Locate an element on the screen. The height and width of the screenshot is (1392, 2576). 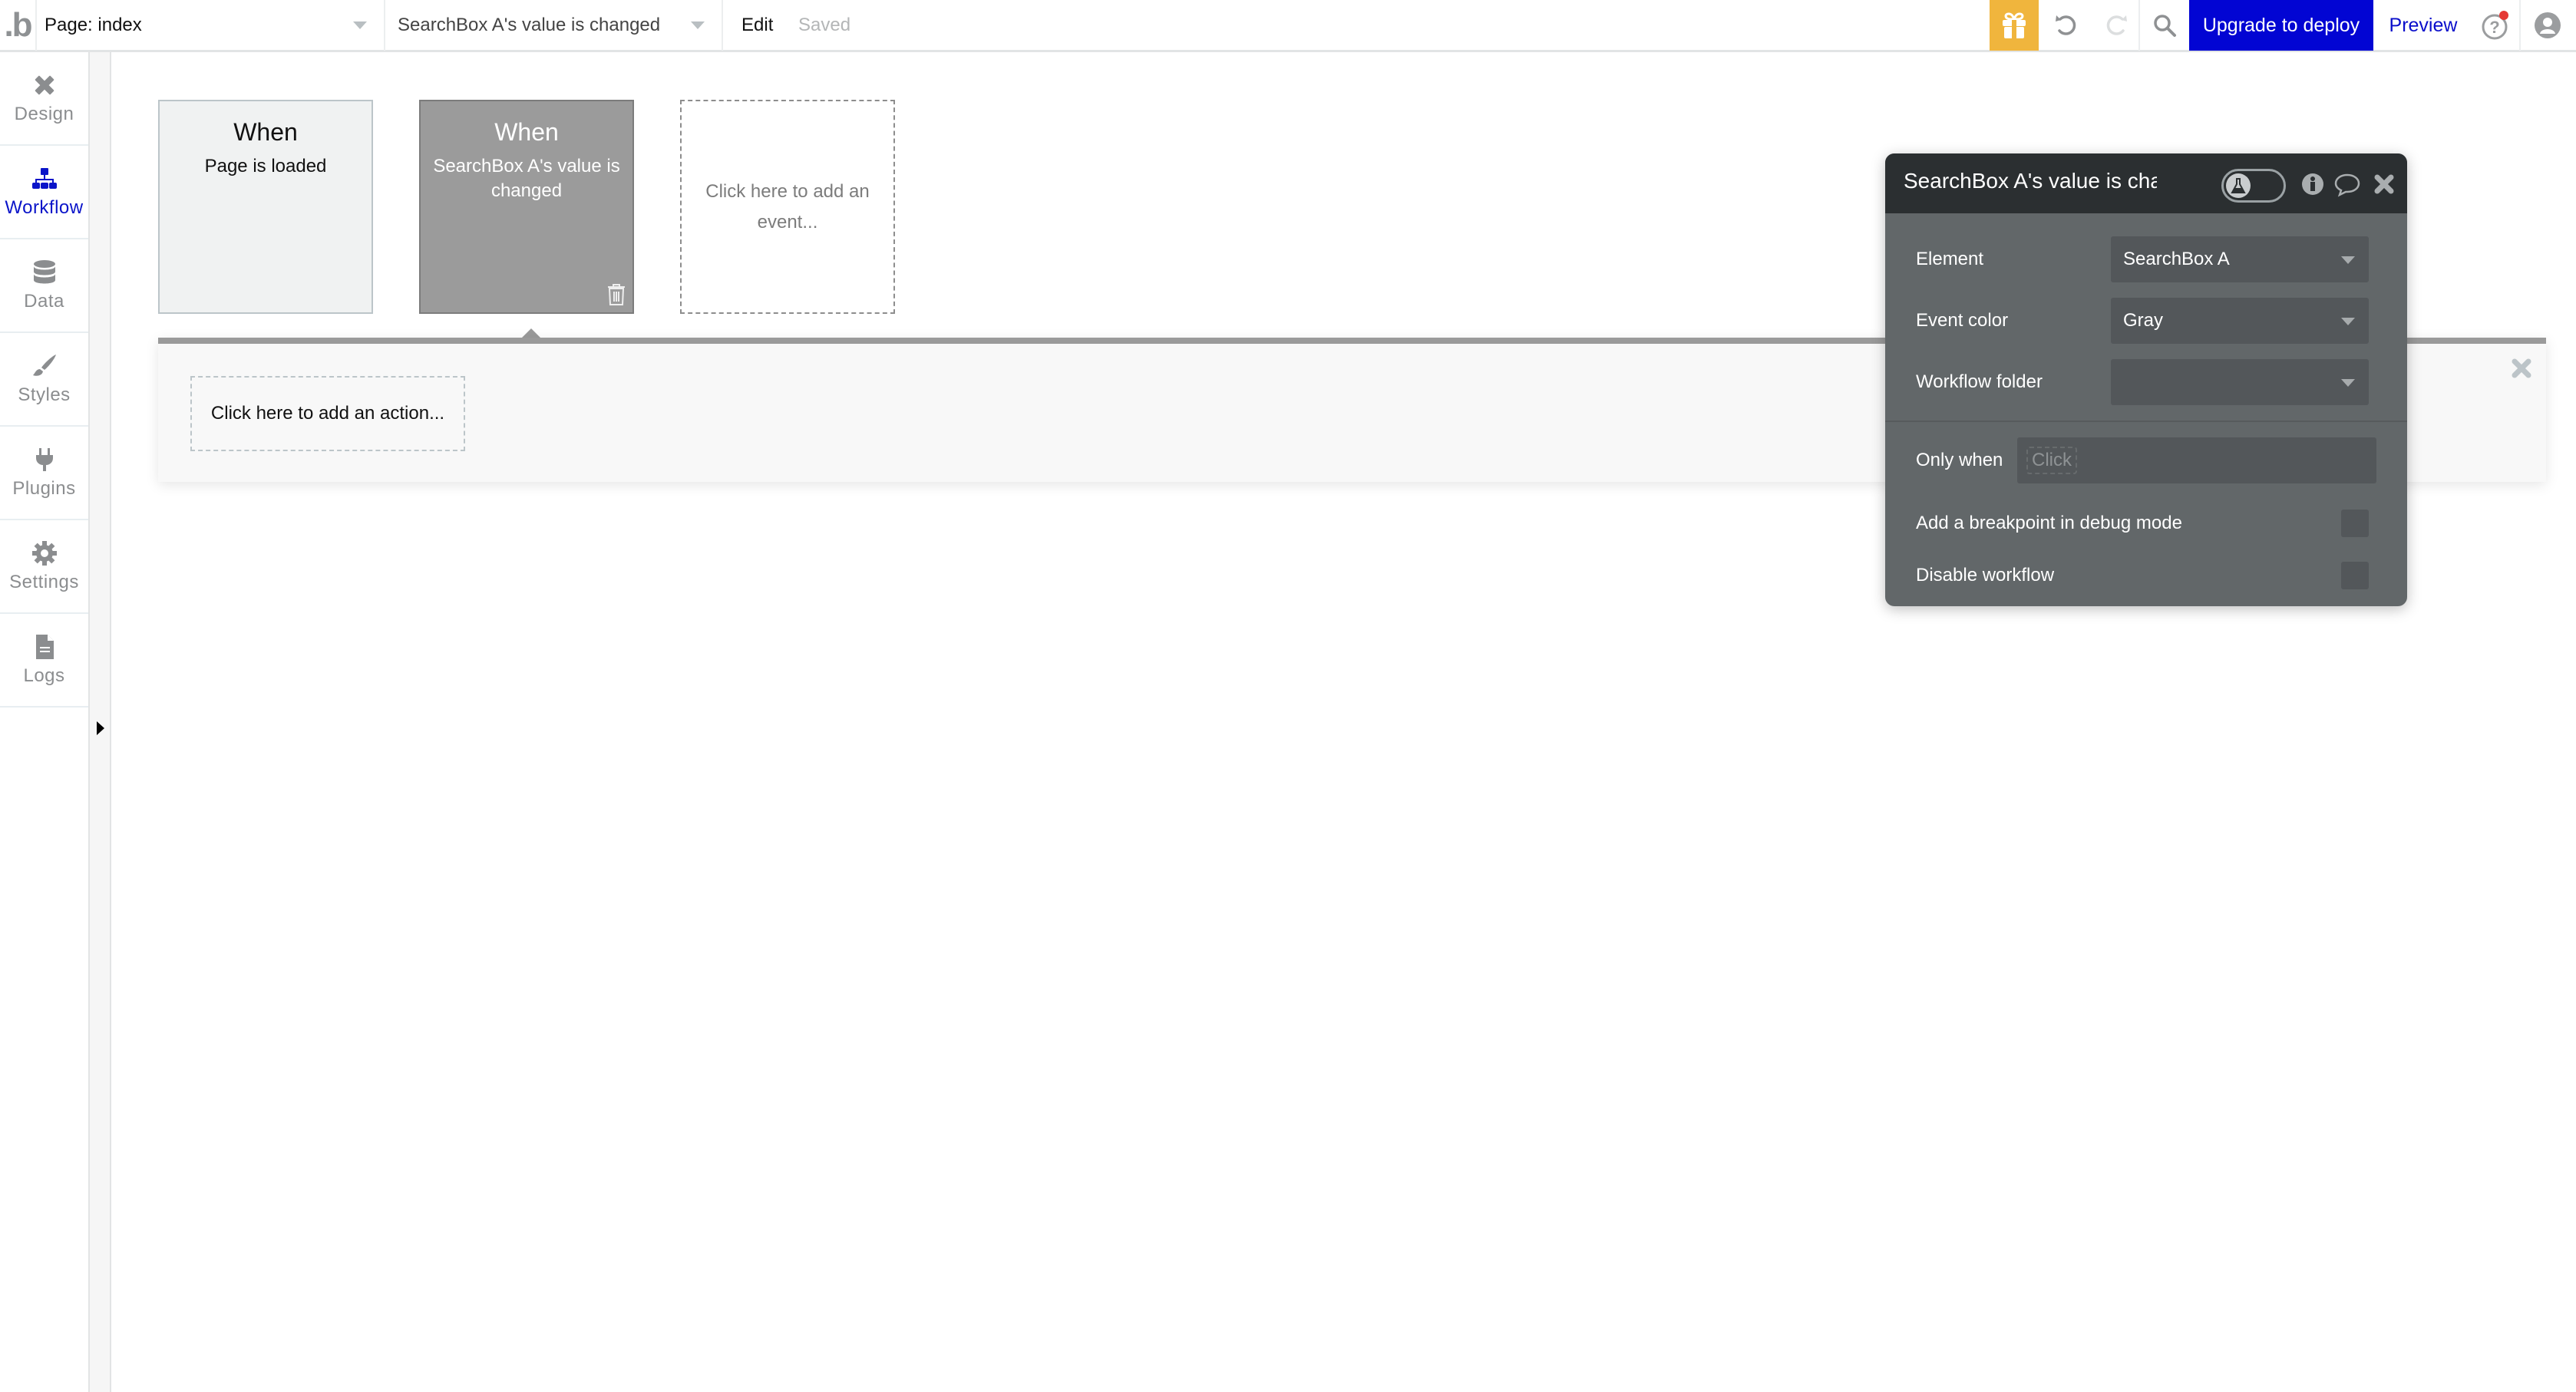
event-card-page-loaded: When Page is loaded is located at coordinates (265, 207).